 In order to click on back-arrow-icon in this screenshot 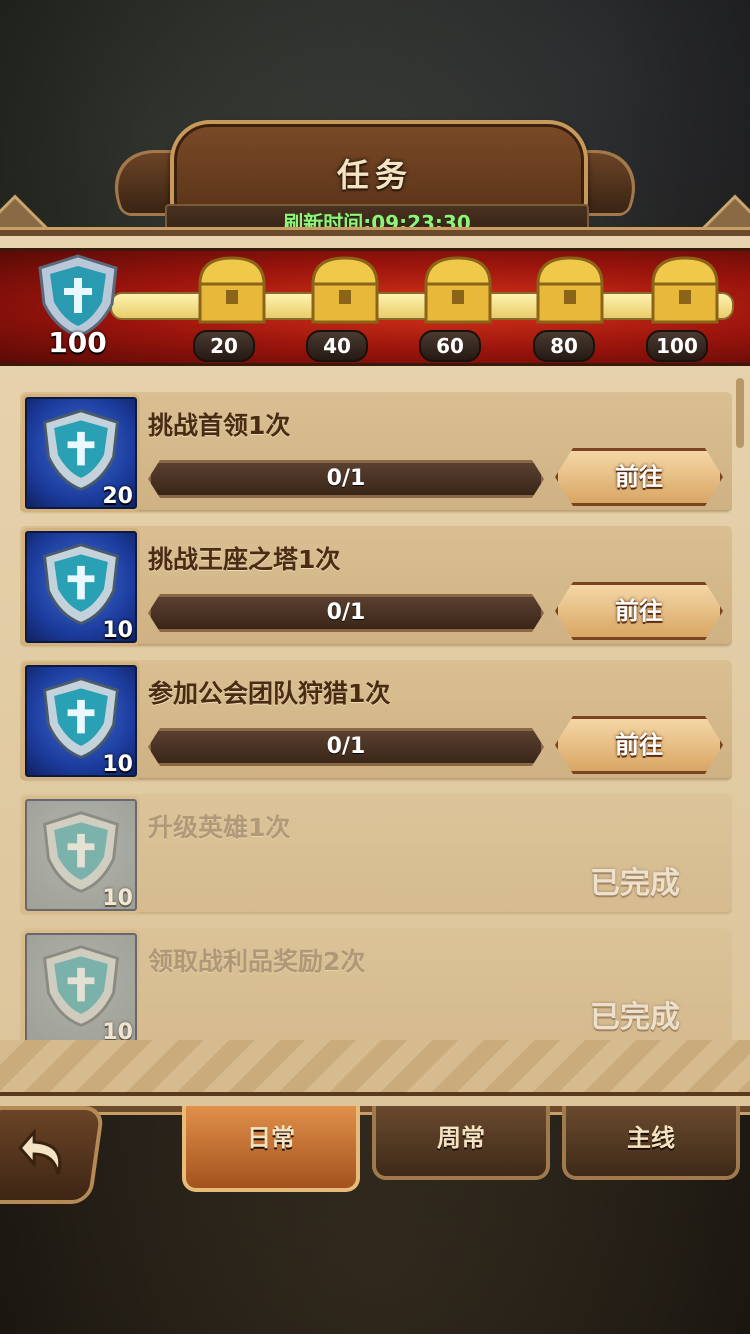, I will do `click(40, 1151)`.